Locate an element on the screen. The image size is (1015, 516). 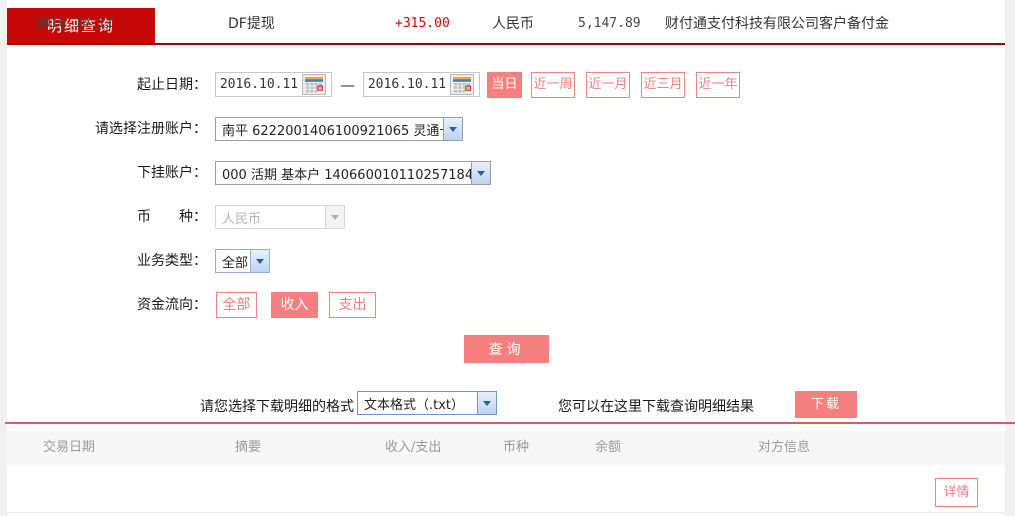
registered-account-select: 南平 6222001406100921065 灵通卡 is located at coordinates (339, 129).